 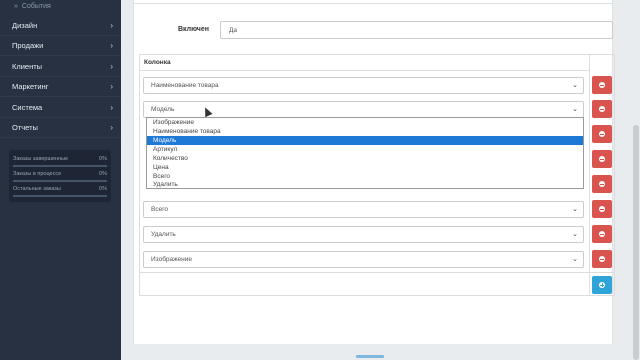 I want to click on column-select-value: Всего, so click(x=160, y=209).